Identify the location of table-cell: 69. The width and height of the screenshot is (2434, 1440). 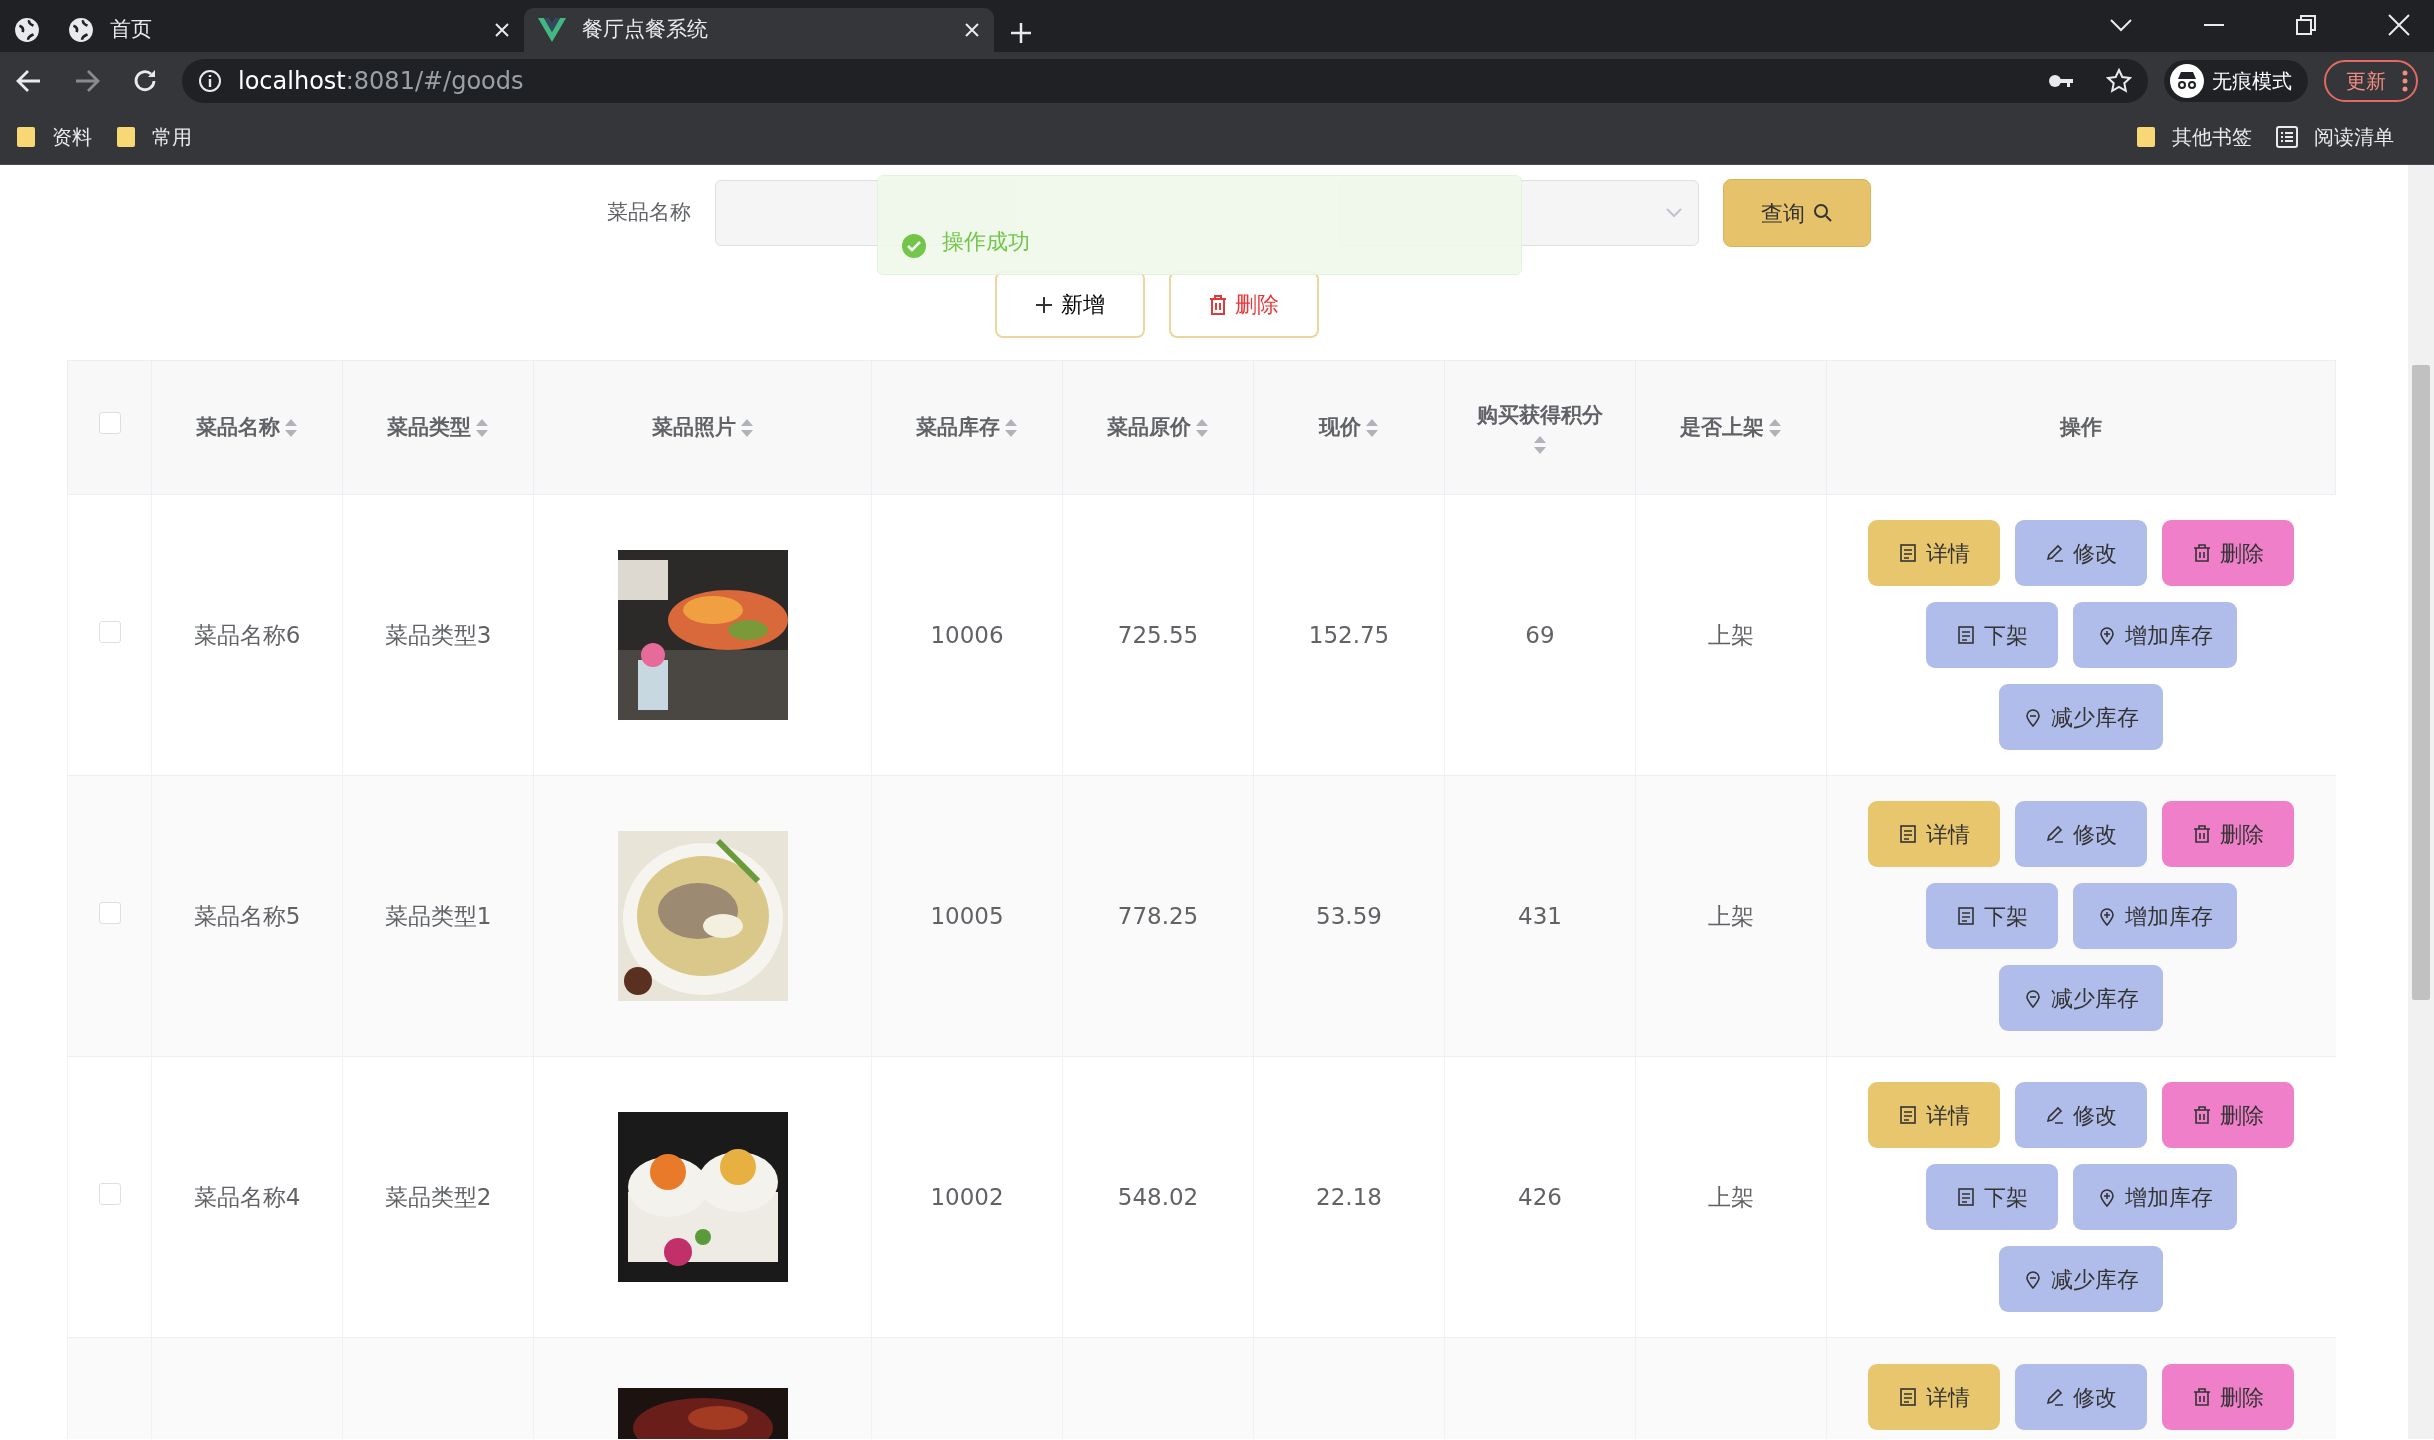
(1540, 634).